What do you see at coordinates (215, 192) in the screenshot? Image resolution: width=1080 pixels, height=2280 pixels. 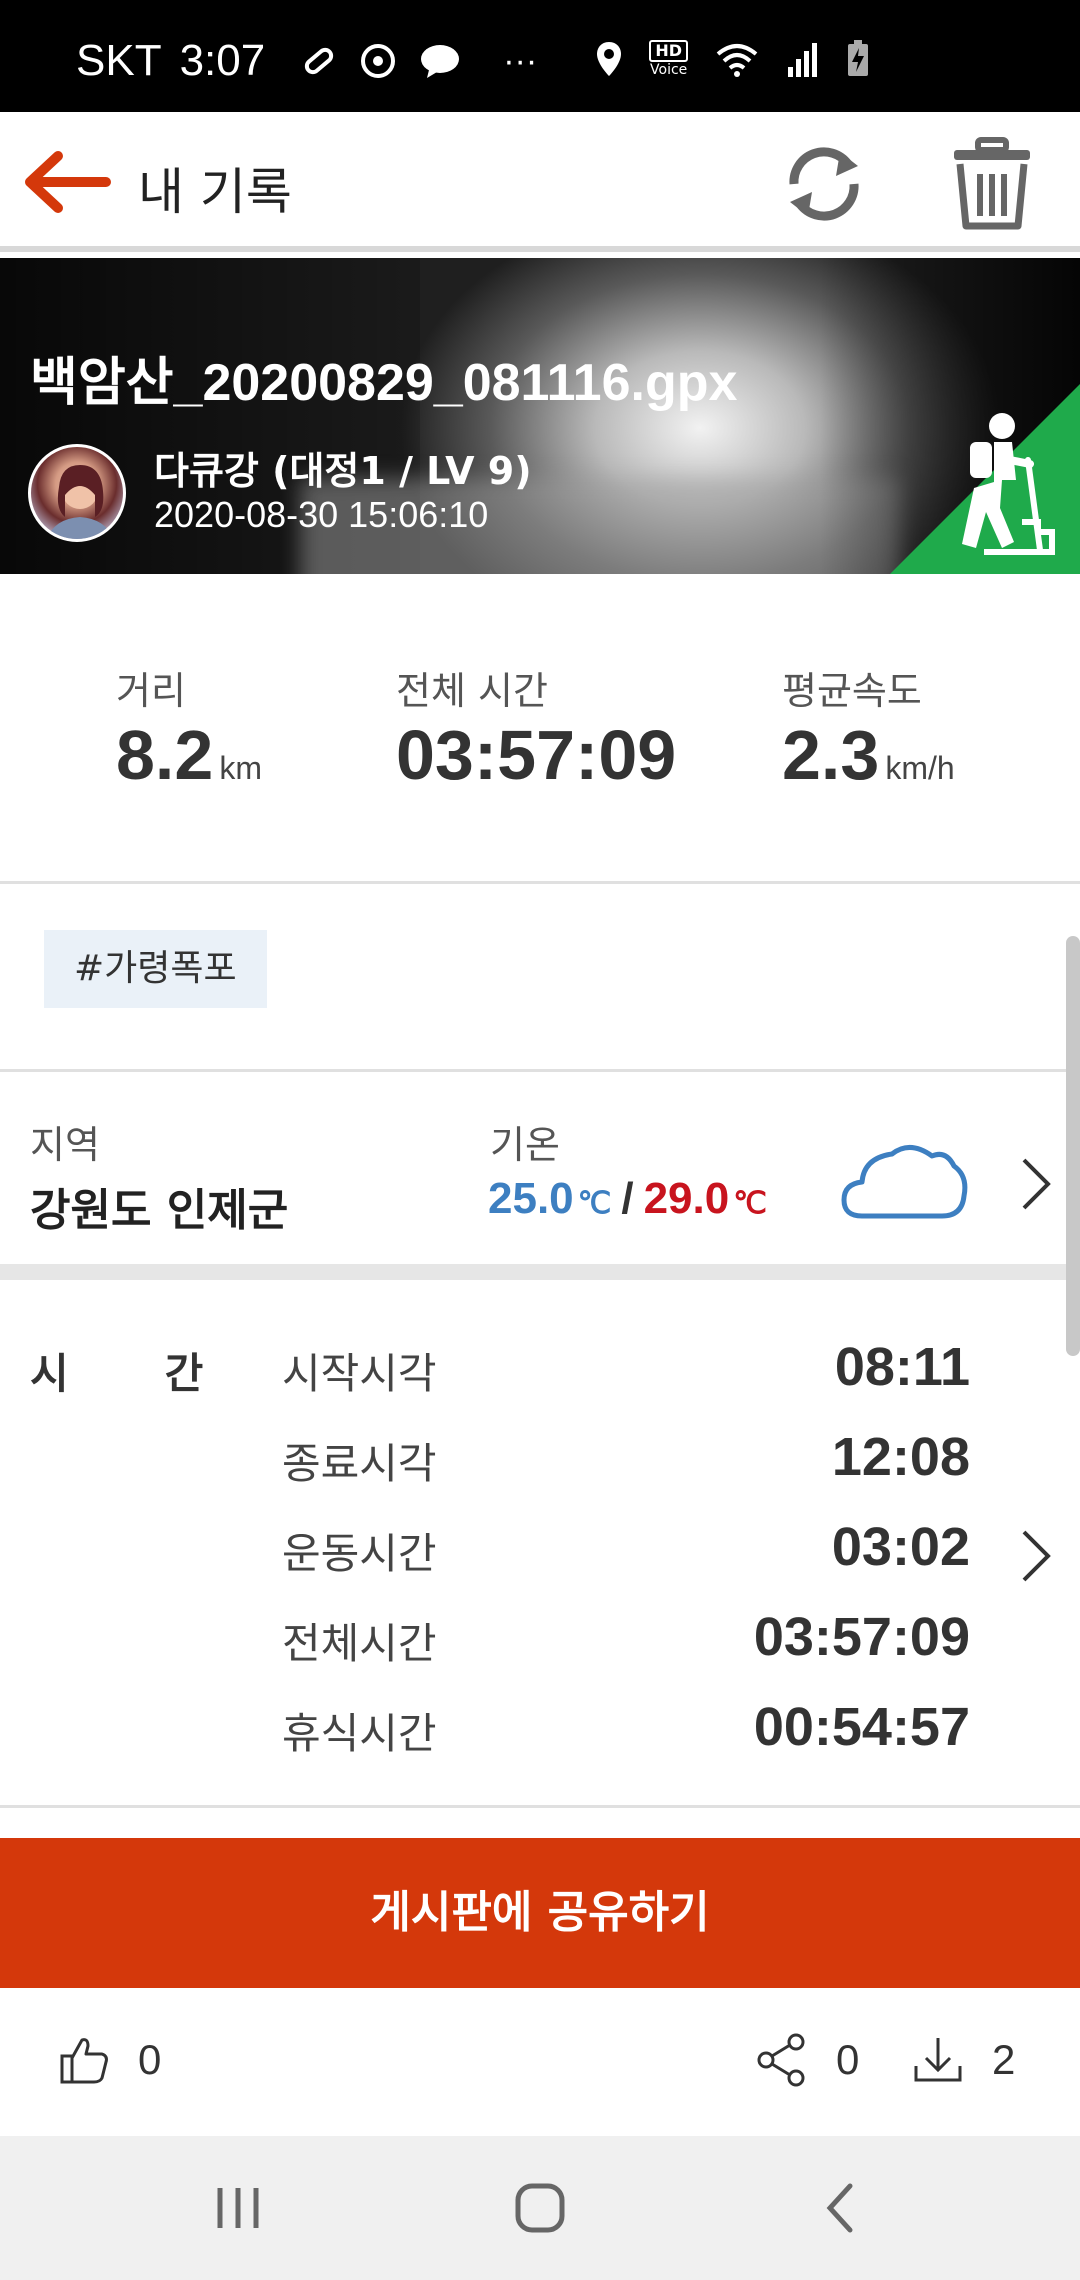 I see `page-title: 내 기록` at bounding box center [215, 192].